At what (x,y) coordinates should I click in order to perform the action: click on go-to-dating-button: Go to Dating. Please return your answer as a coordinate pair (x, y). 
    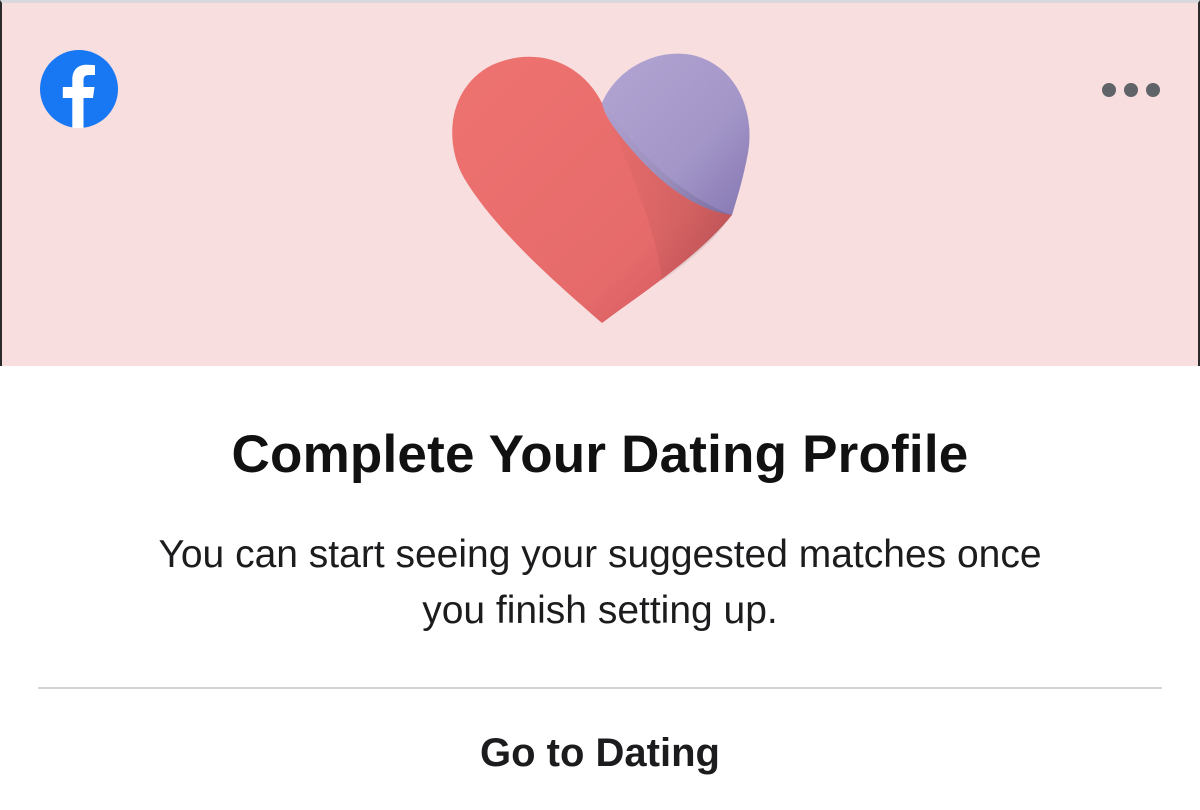
    Looking at the image, I should click on (600, 753).